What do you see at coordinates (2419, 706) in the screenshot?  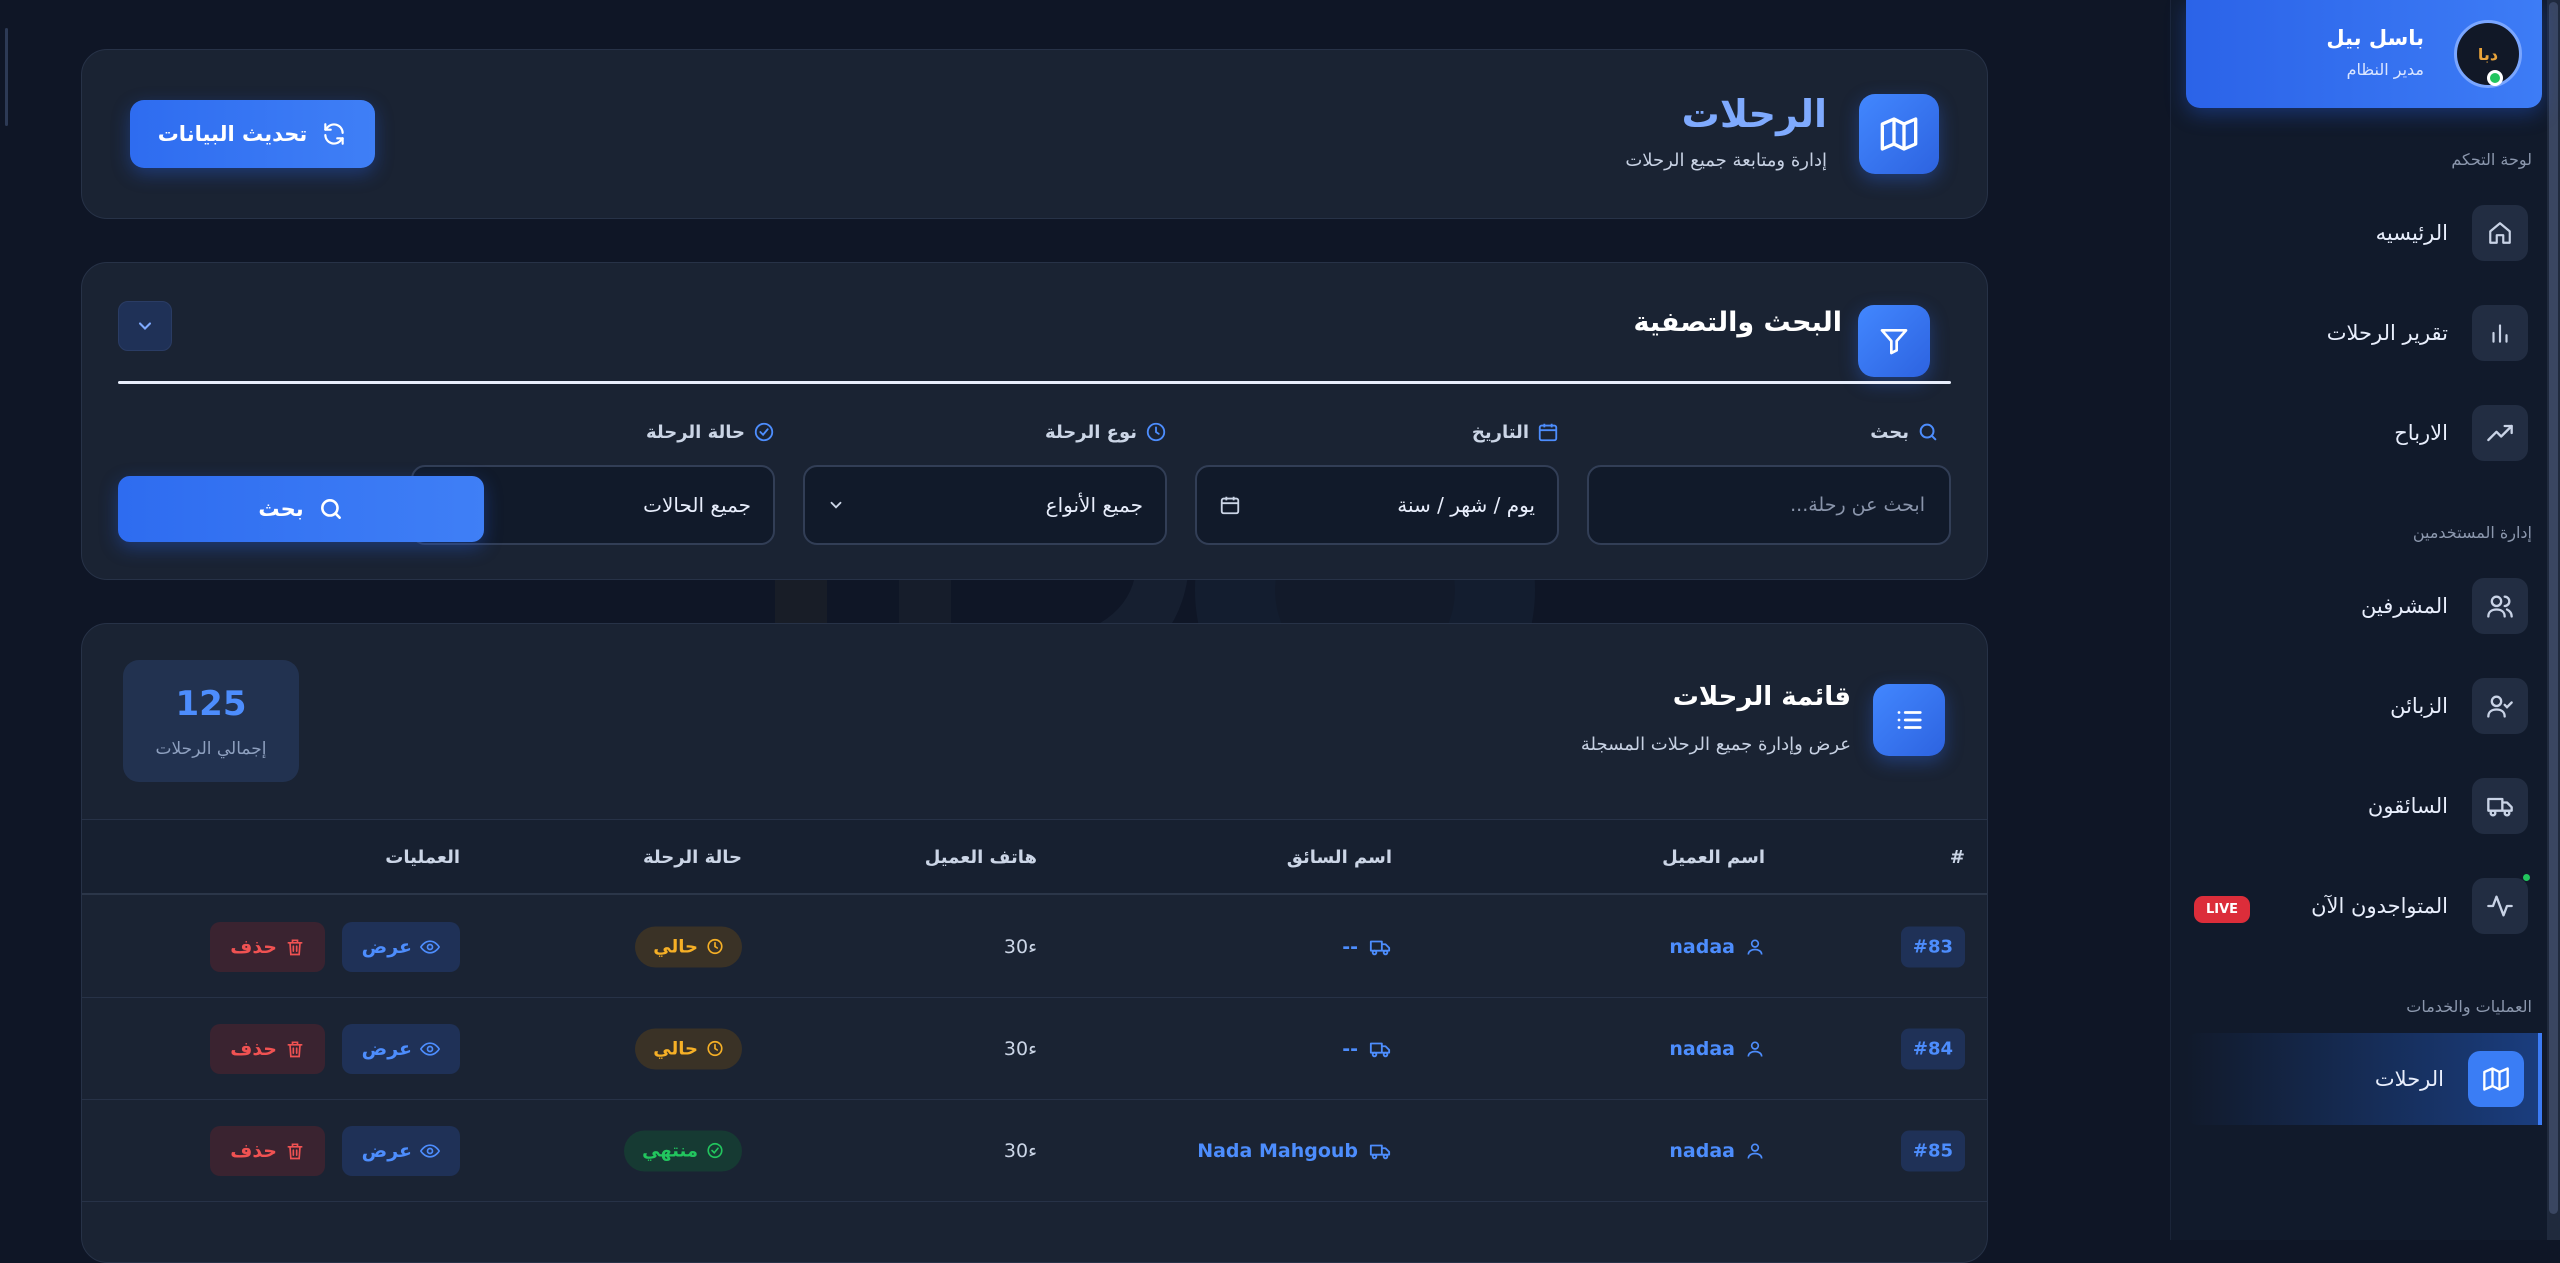 I see `sidebar-item-label: الزبائن` at bounding box center [2419, 706].